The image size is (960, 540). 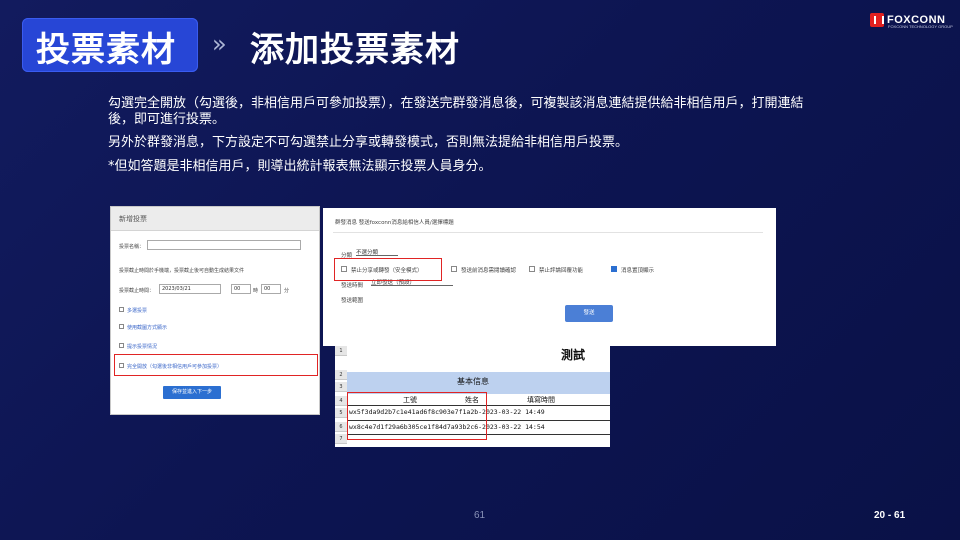 I want to click on column-header-time: 填寫時間, so click(x=541, y=400).